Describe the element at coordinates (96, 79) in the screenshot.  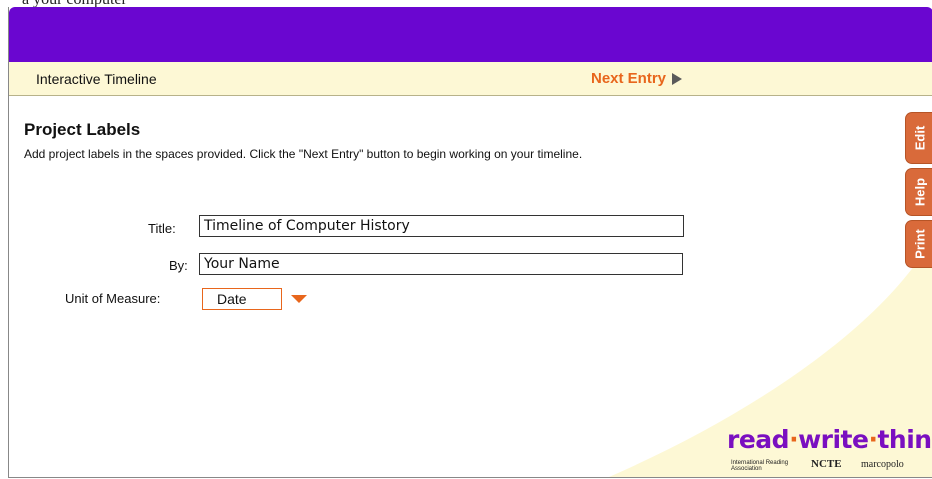
I see `app-title: Interactive Timeline` at that location.